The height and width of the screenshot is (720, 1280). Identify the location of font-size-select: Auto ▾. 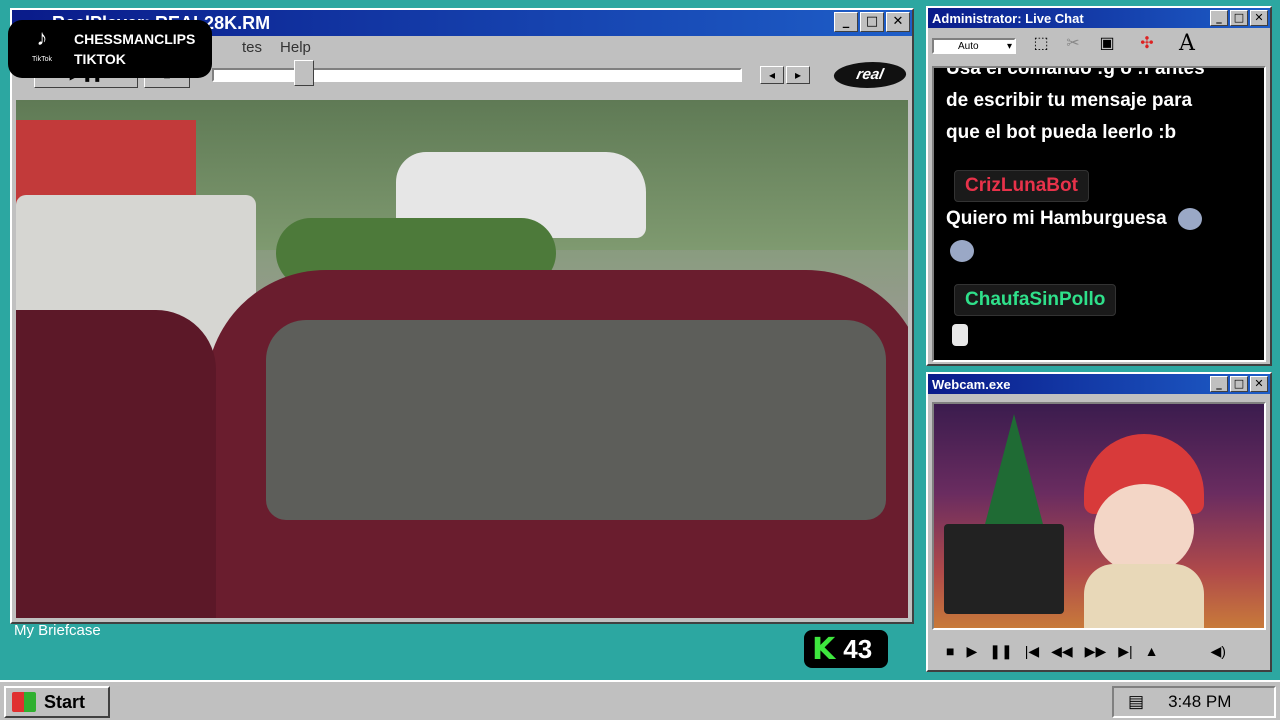
(974, 46).